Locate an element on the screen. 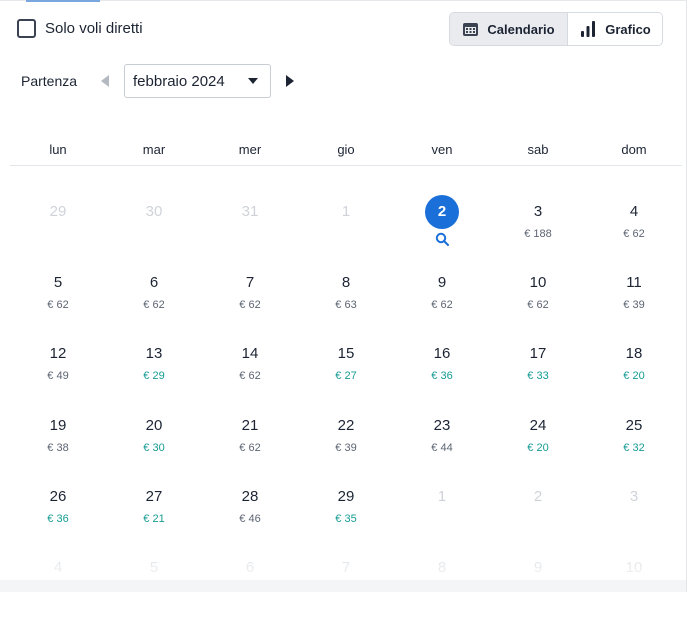 The image size is (687, 619). calendar-day: 21 € 62 is located at coordinates (250, 447).